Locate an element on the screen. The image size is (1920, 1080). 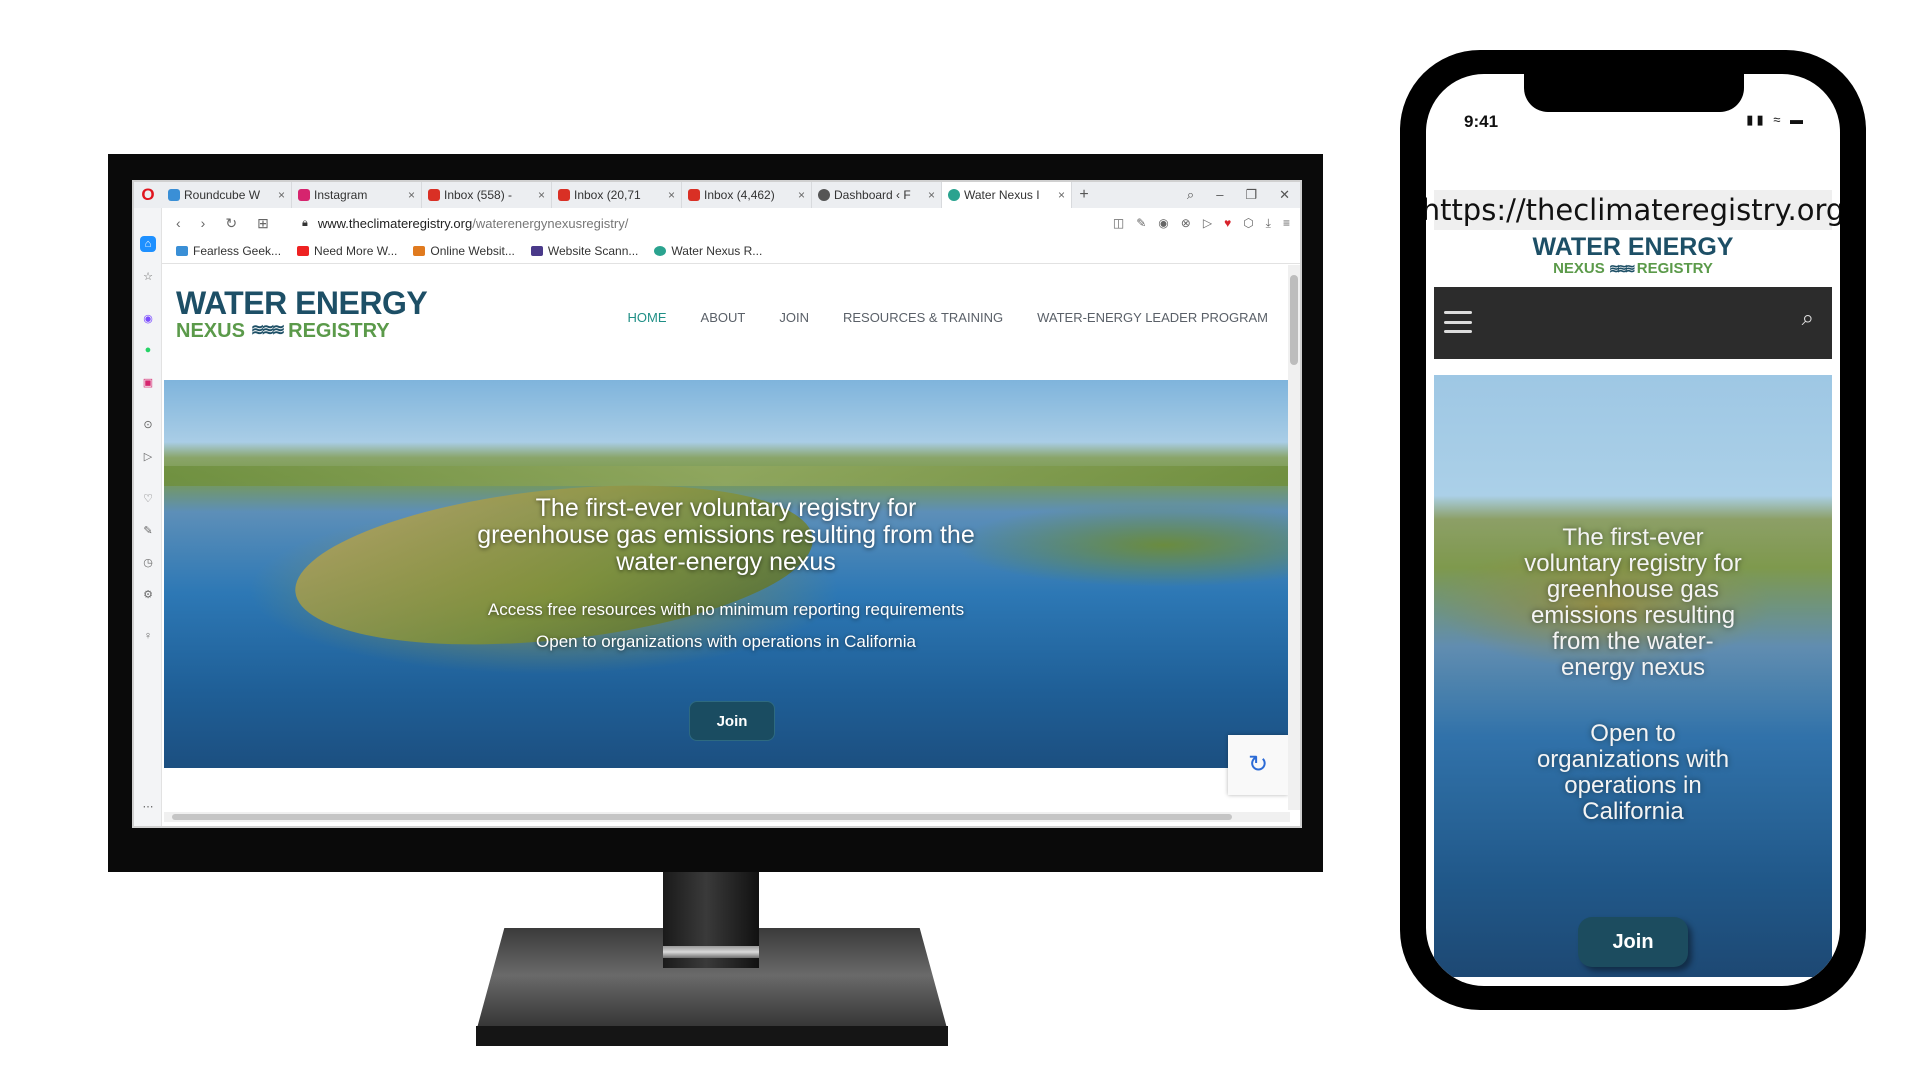
heart-icon: ♡ is located at coordinates (148, 498).